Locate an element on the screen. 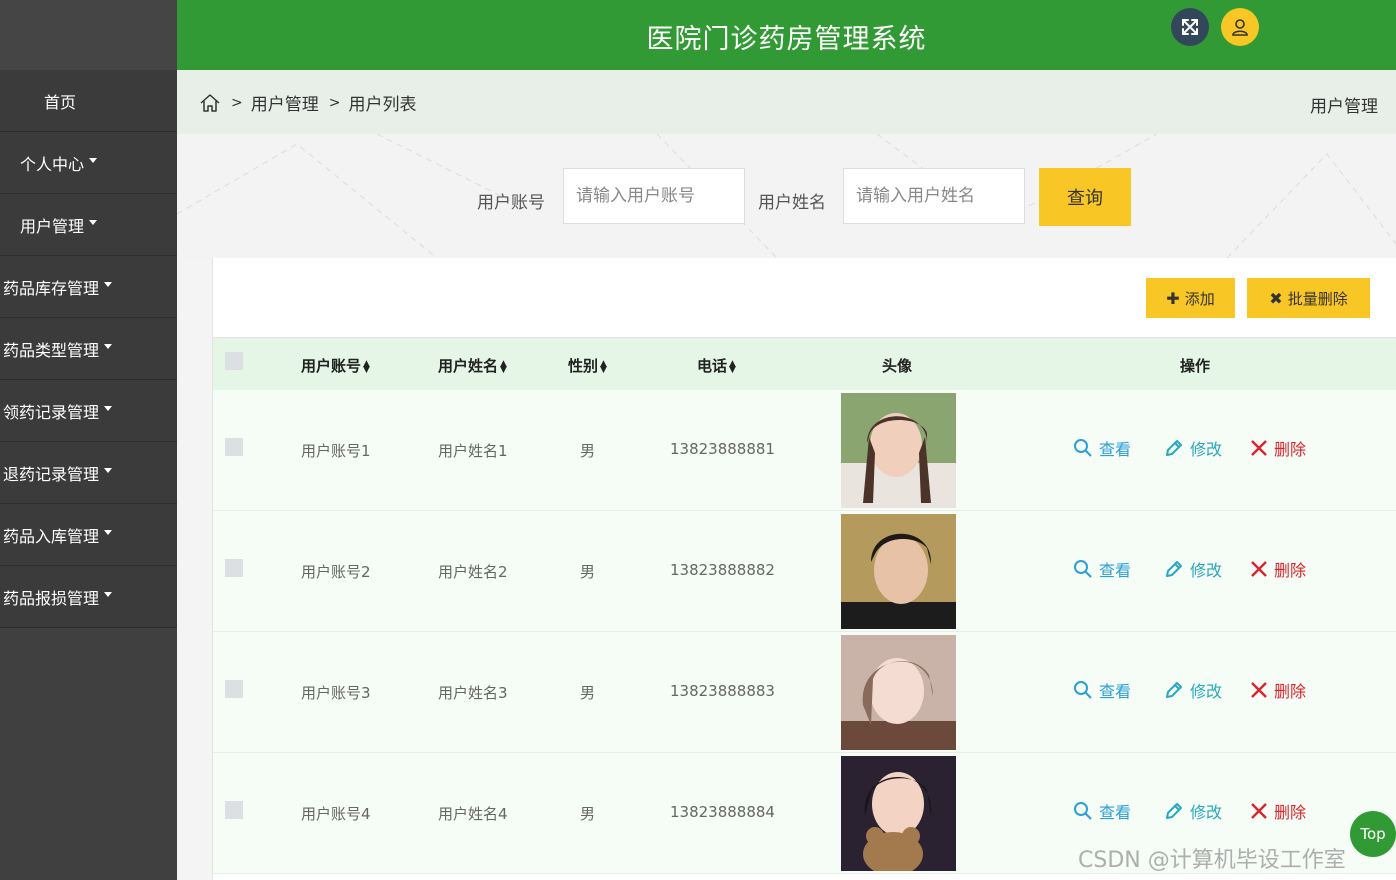 This screenshot has width=1396, height=880. sidebar-item-label: 药品类型管理 is located at coordinates (51, 350).